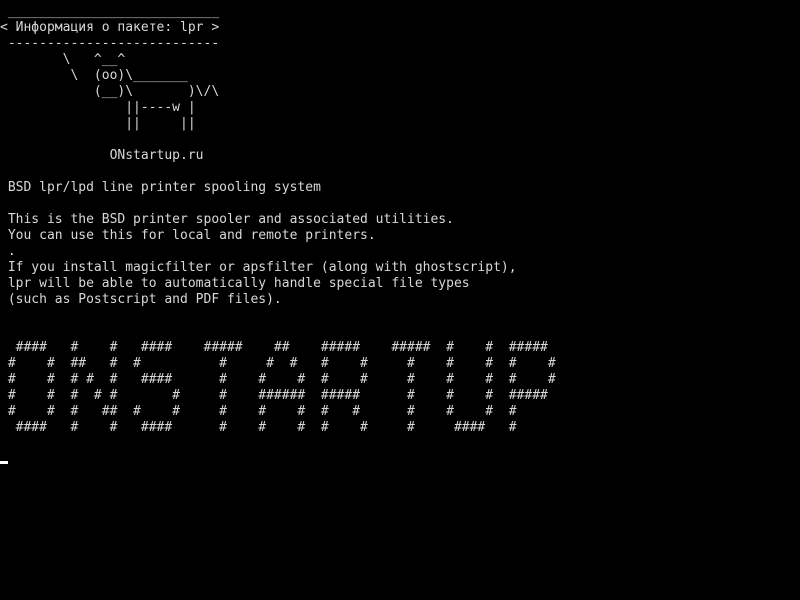 The width and height of the screenshot is (800, 600). What do you see at coordinates (8, 251) in the screenshot?
I see `package-description-line: .` at bounding box center [8, 251].